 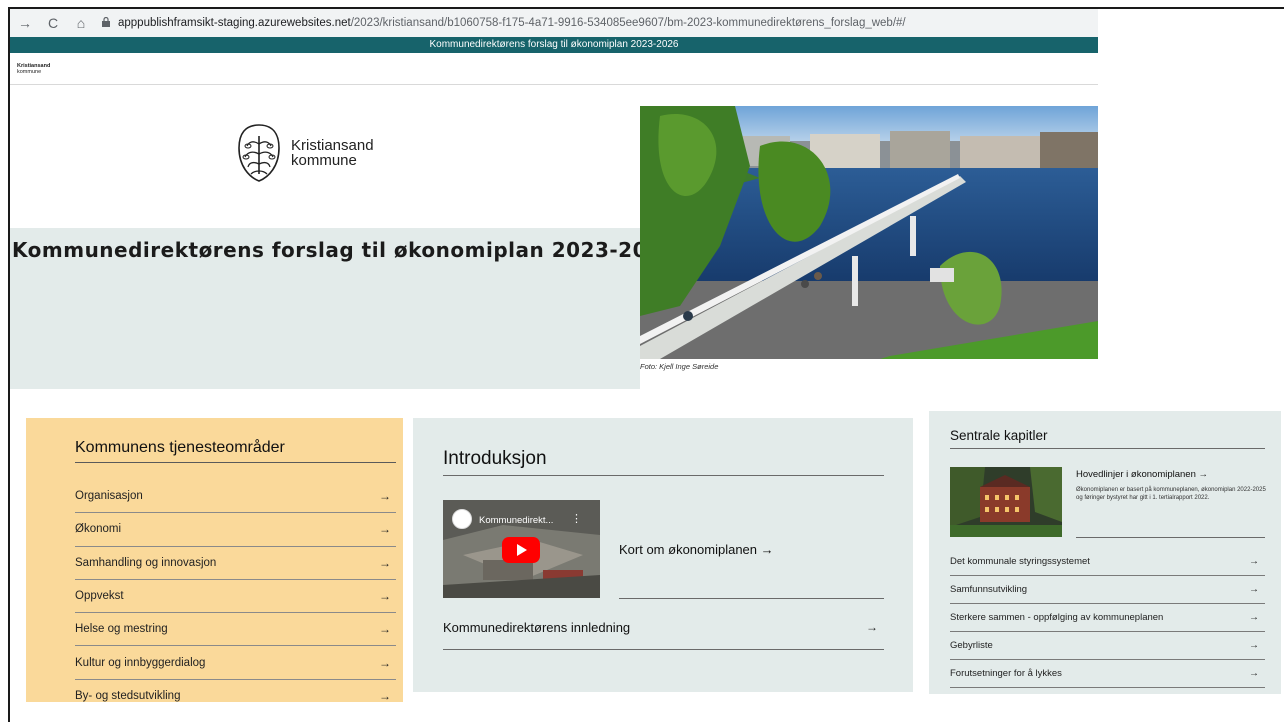 I want to click on intro-title: Introduksjon, so click(x=495, y=458).